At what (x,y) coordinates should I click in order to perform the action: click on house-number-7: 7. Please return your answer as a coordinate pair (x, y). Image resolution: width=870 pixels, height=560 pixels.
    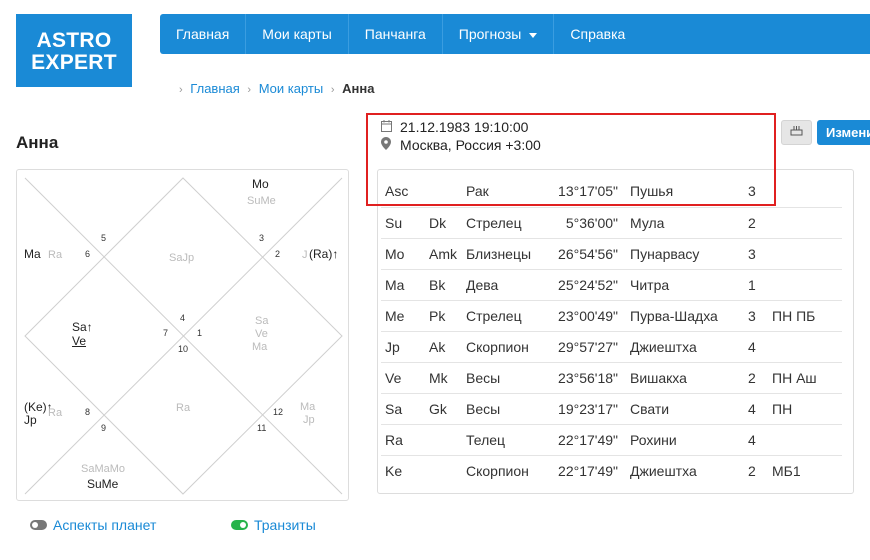
    Looking at the image, I should click on (166, 333).